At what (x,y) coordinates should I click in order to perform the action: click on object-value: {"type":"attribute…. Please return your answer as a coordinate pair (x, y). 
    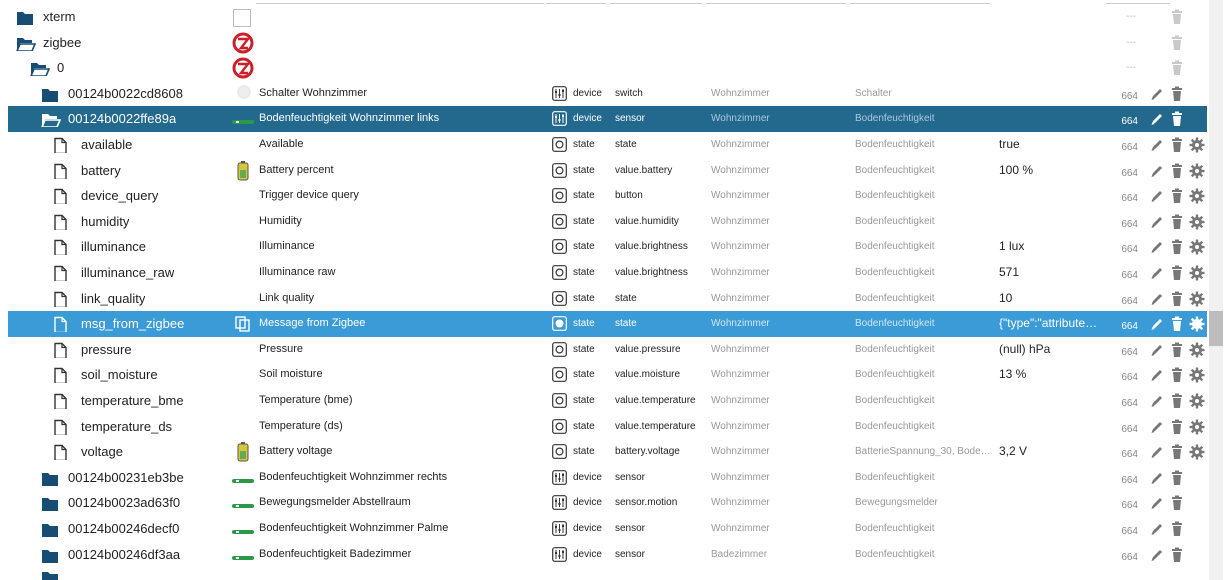
    Looking at the image, I should click on (1055, 324).